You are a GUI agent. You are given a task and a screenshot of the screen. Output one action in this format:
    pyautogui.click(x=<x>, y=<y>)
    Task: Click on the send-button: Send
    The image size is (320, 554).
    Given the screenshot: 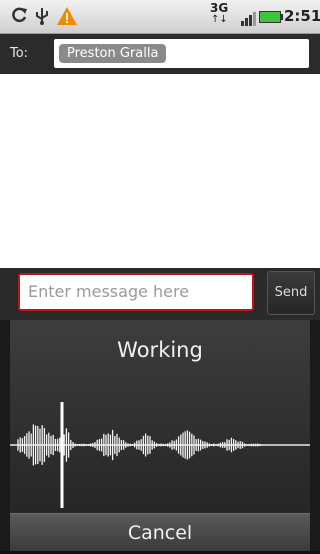 What is the action you would take?
    pyautogui.click(x=291, y=293)
    